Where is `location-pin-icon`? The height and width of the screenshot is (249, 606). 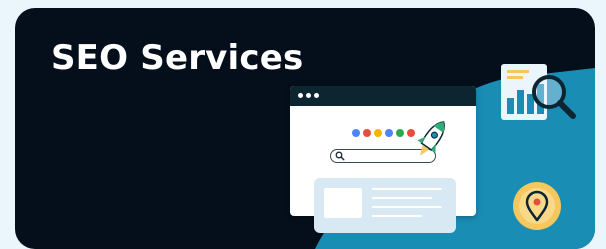
location-pin-icon is located at coordinates (537, 206).